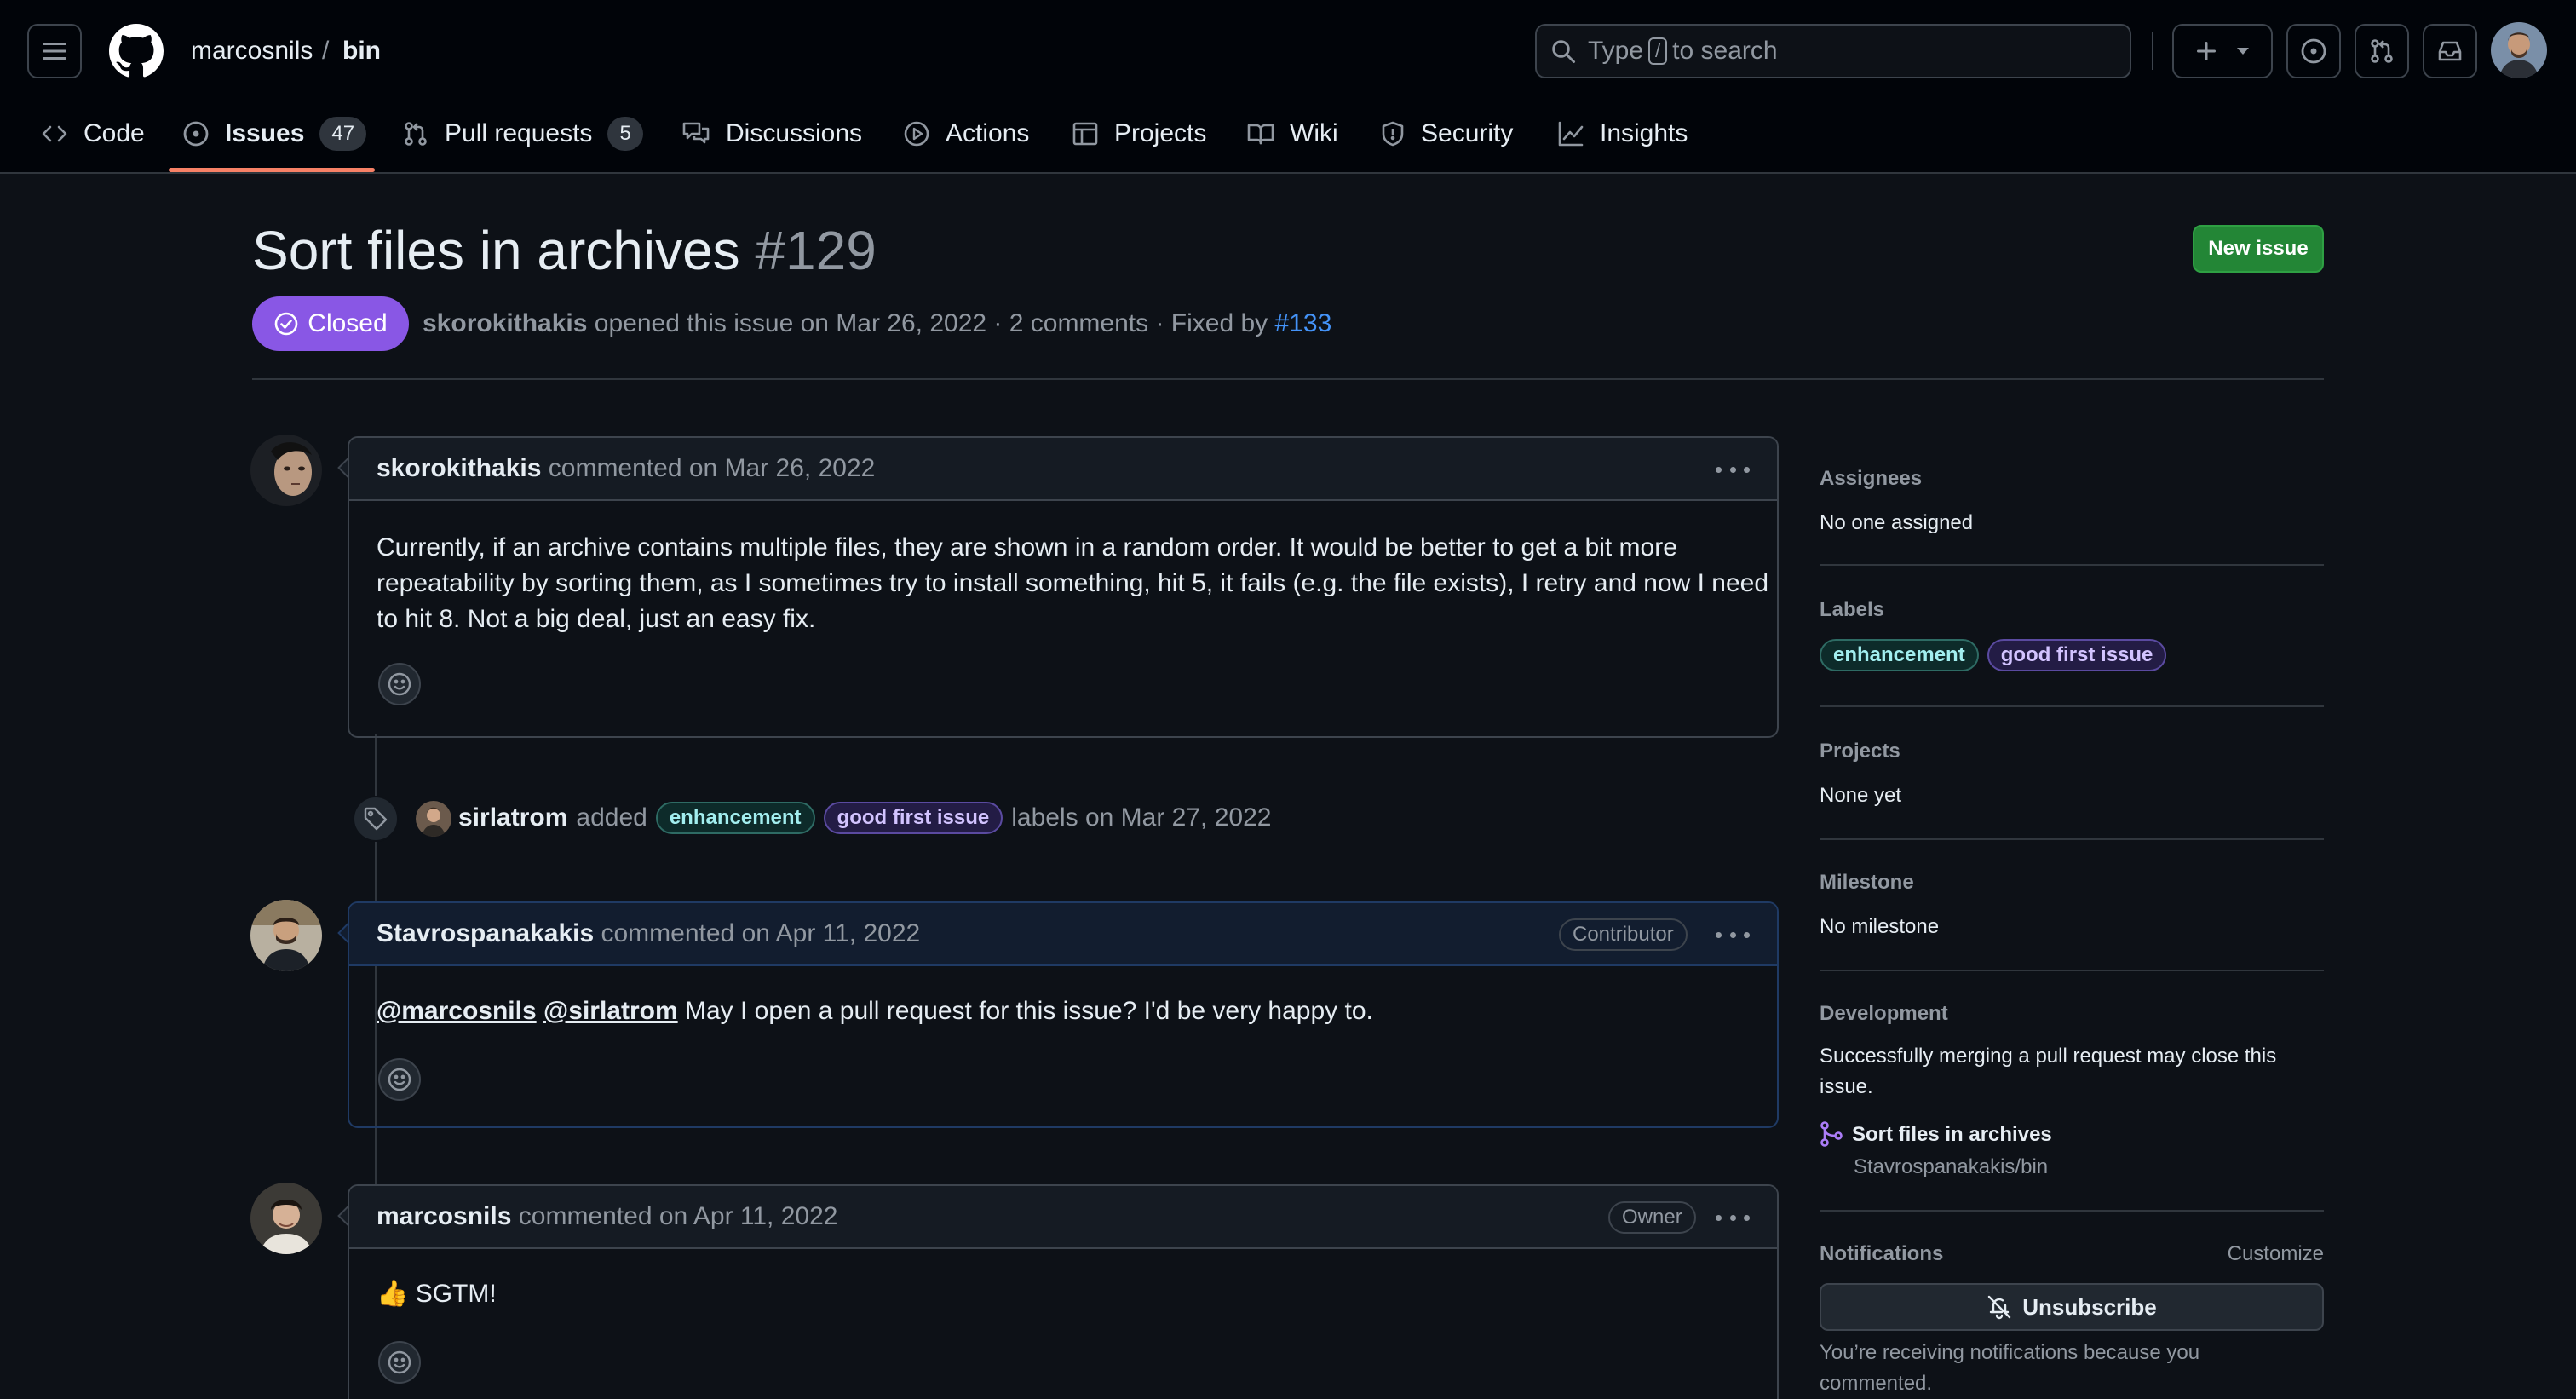 The width and height of the screenshot is (2576, 1399). I want to click on comment-header: marcosnils commented on Apr 11, 2022, so click(1063, 1217).